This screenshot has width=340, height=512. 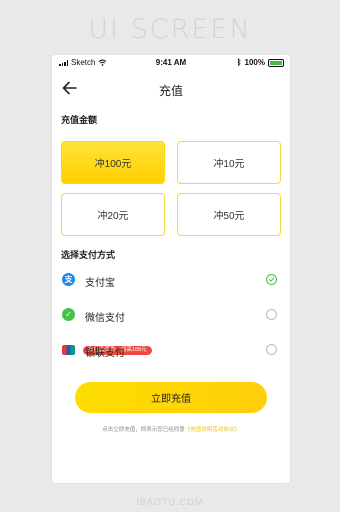 I want to click on payment-method-label: 银联支付, so click(x=105, y=353).